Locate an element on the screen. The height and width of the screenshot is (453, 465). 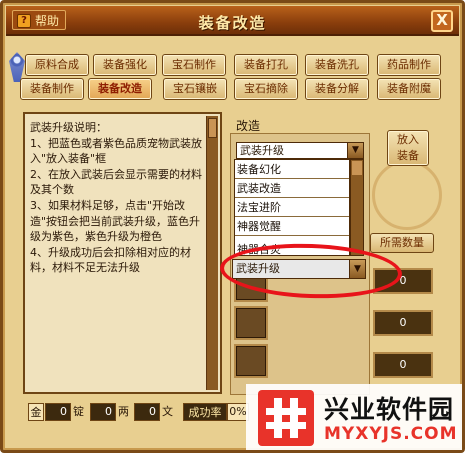
tab-equipment-enchant: 装备附魔 is located at coordinates (409, 89).